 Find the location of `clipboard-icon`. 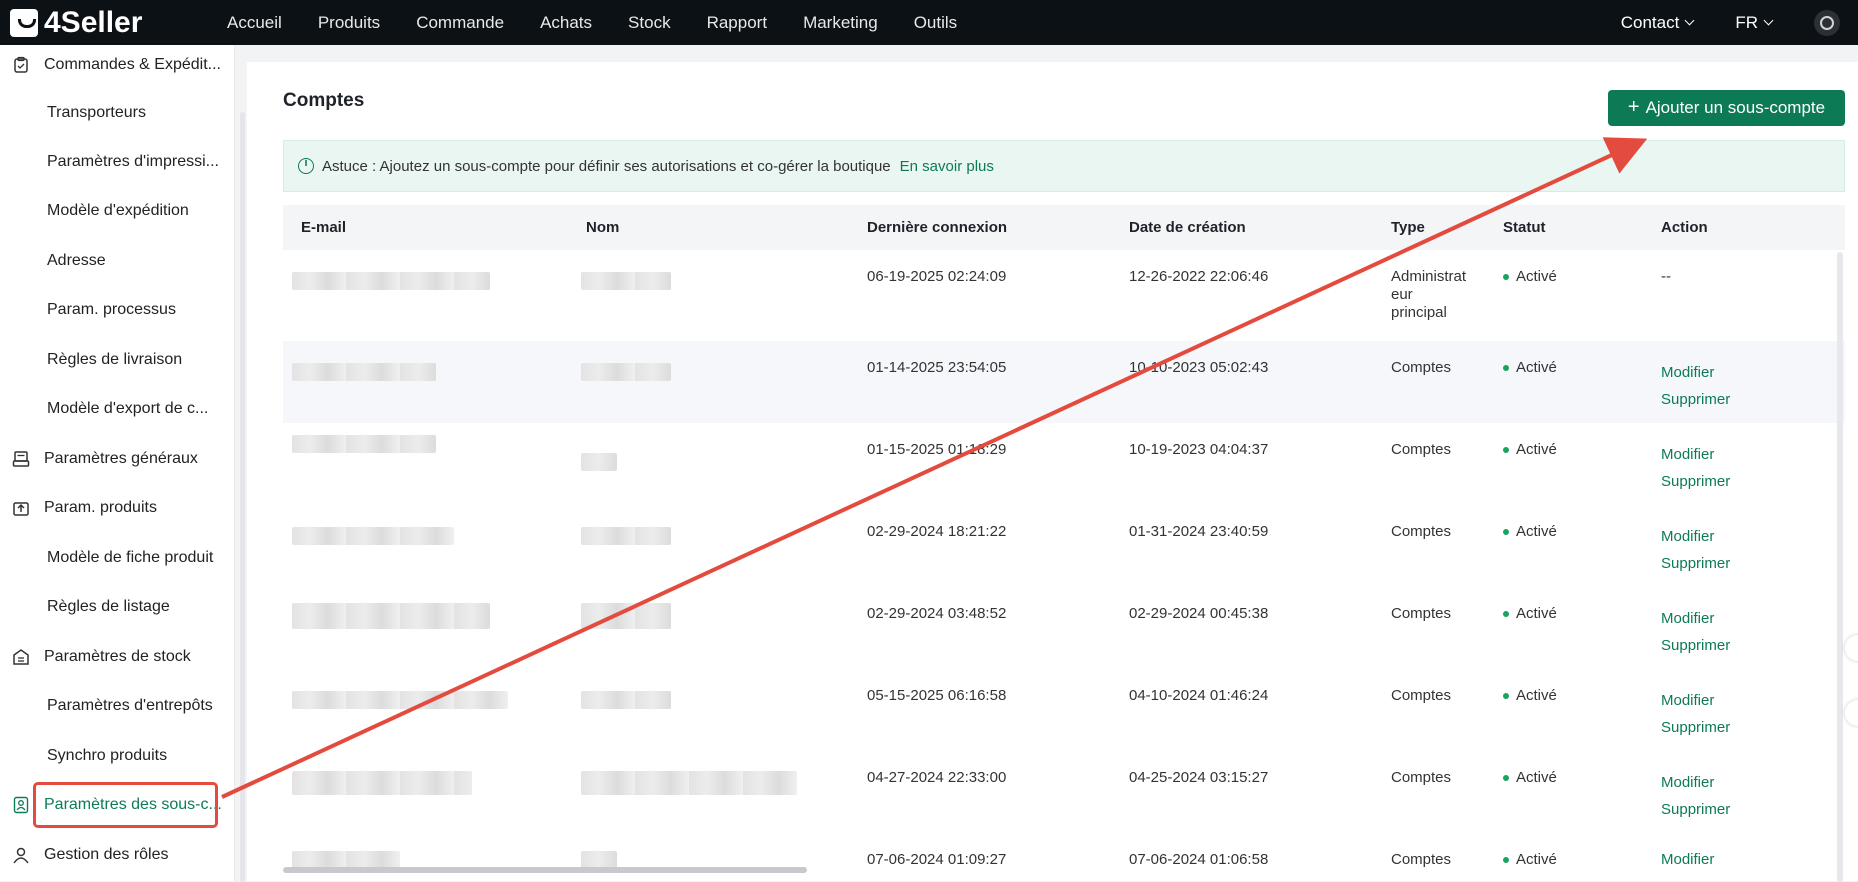

clipboard-icon is located at coordinates (21, 65).